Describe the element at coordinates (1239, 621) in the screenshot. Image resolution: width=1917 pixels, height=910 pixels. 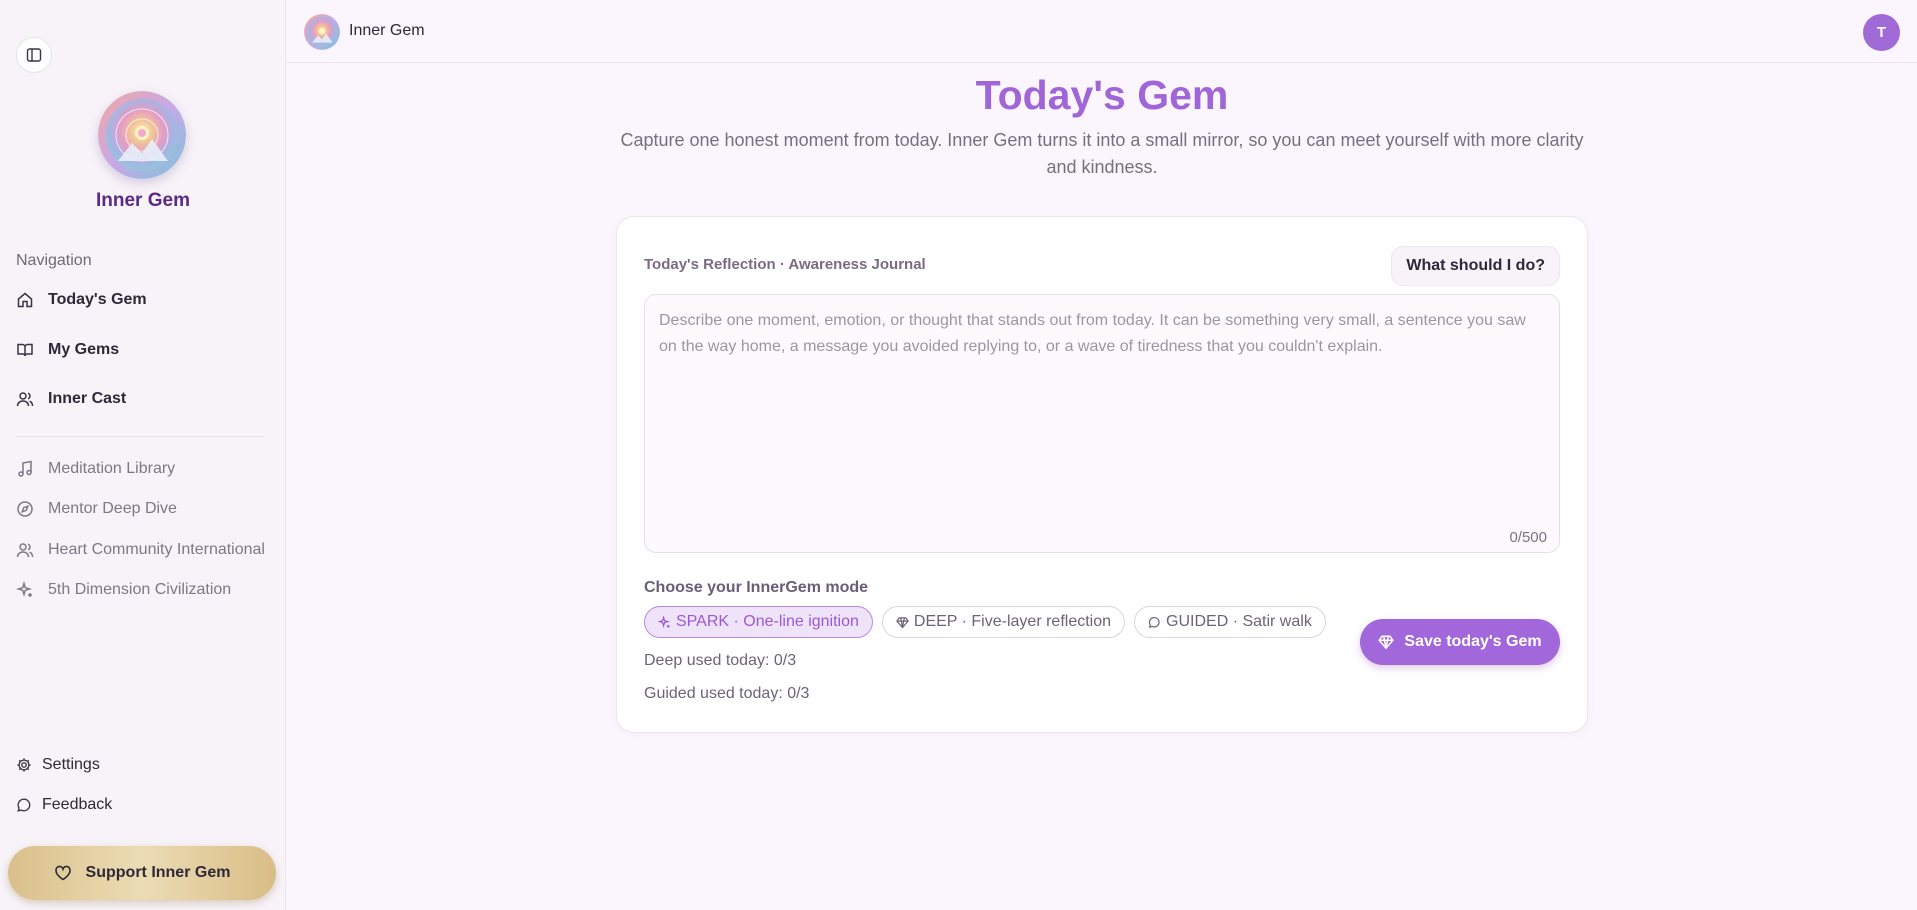
I see `mode-label: GUIDED · Satir walk` at that location.